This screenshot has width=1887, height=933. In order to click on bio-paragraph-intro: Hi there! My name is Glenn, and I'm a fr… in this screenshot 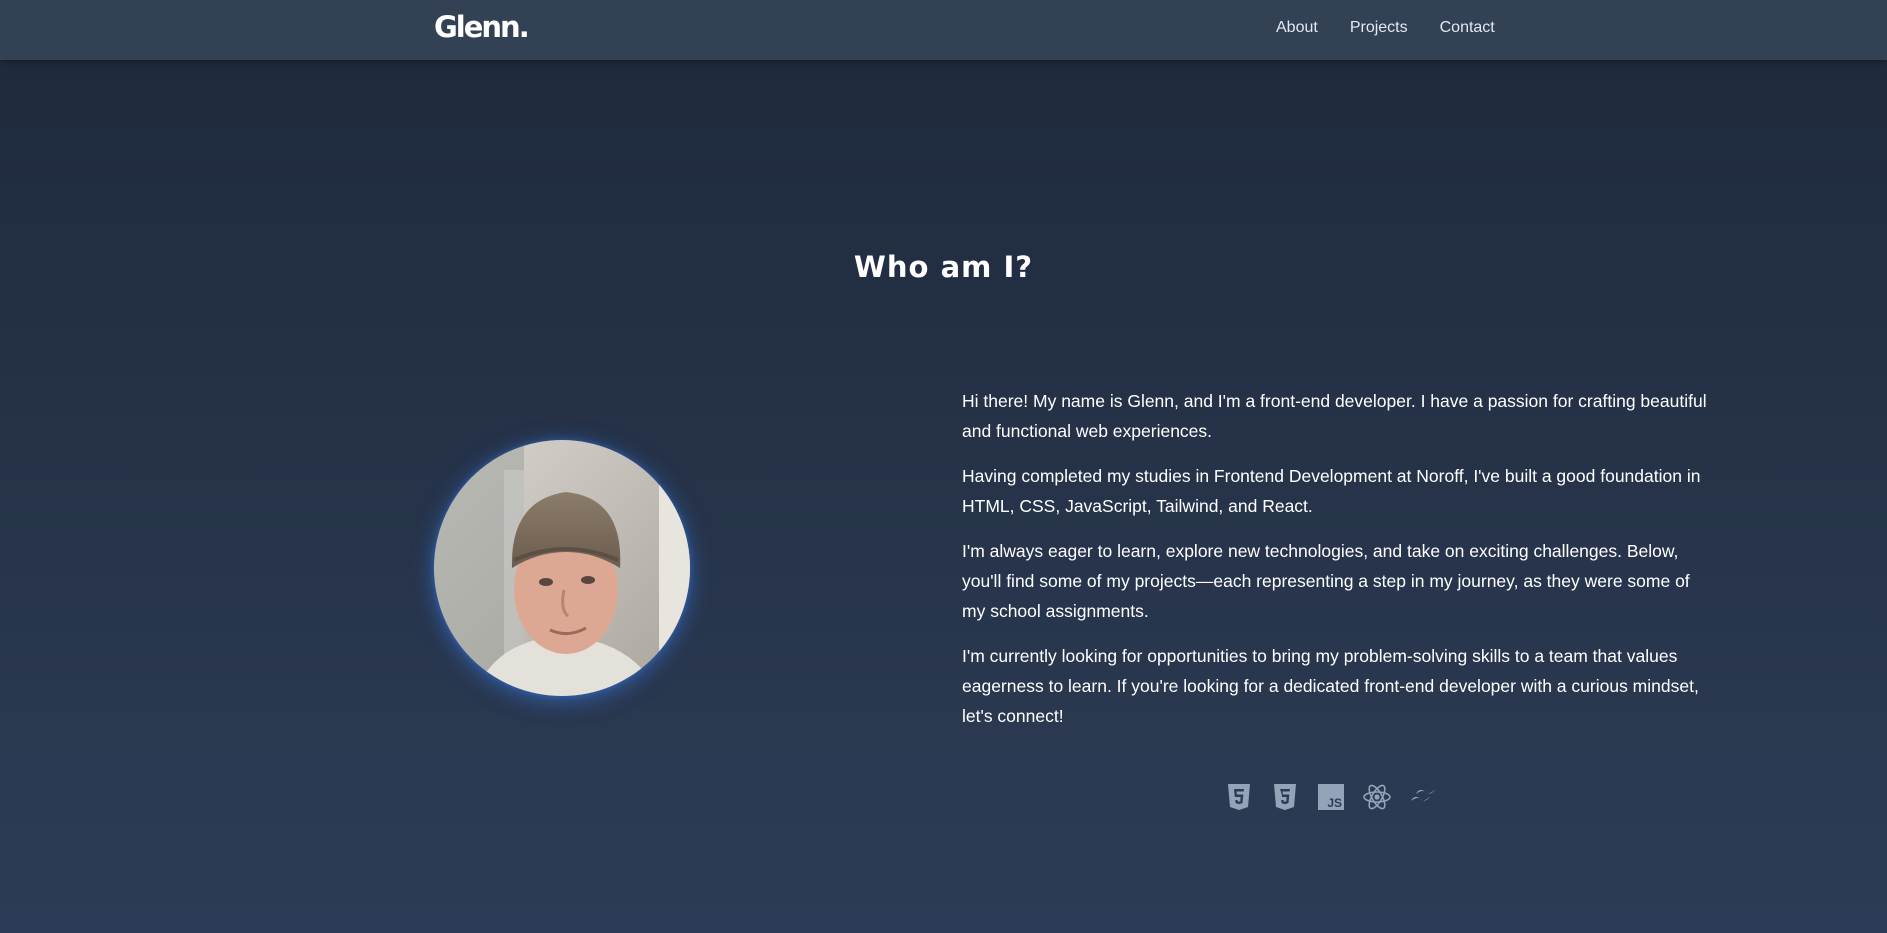, I will do `click(1334, 416)`.